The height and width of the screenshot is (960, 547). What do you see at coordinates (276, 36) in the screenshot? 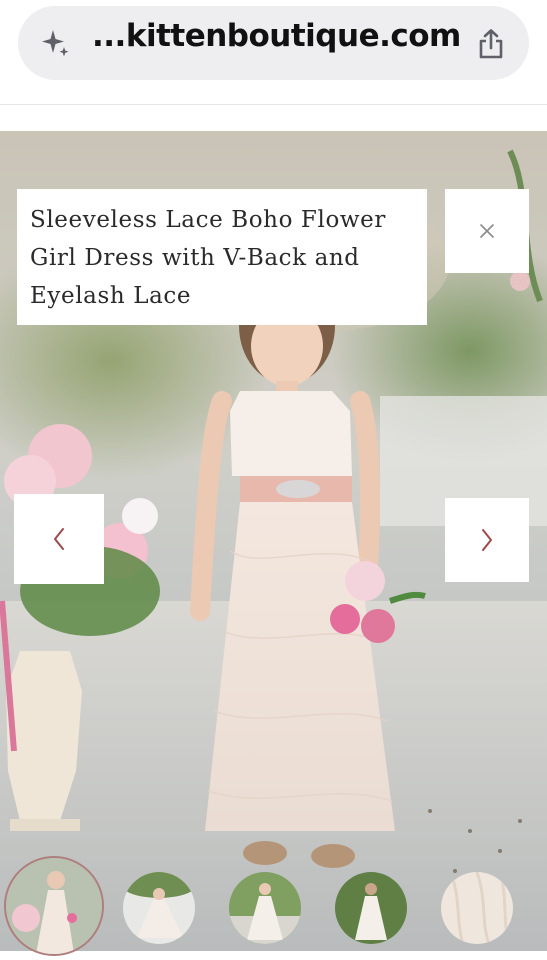
I see `url-text: ...kittenboutique.com` at bounding box center [276, 36].